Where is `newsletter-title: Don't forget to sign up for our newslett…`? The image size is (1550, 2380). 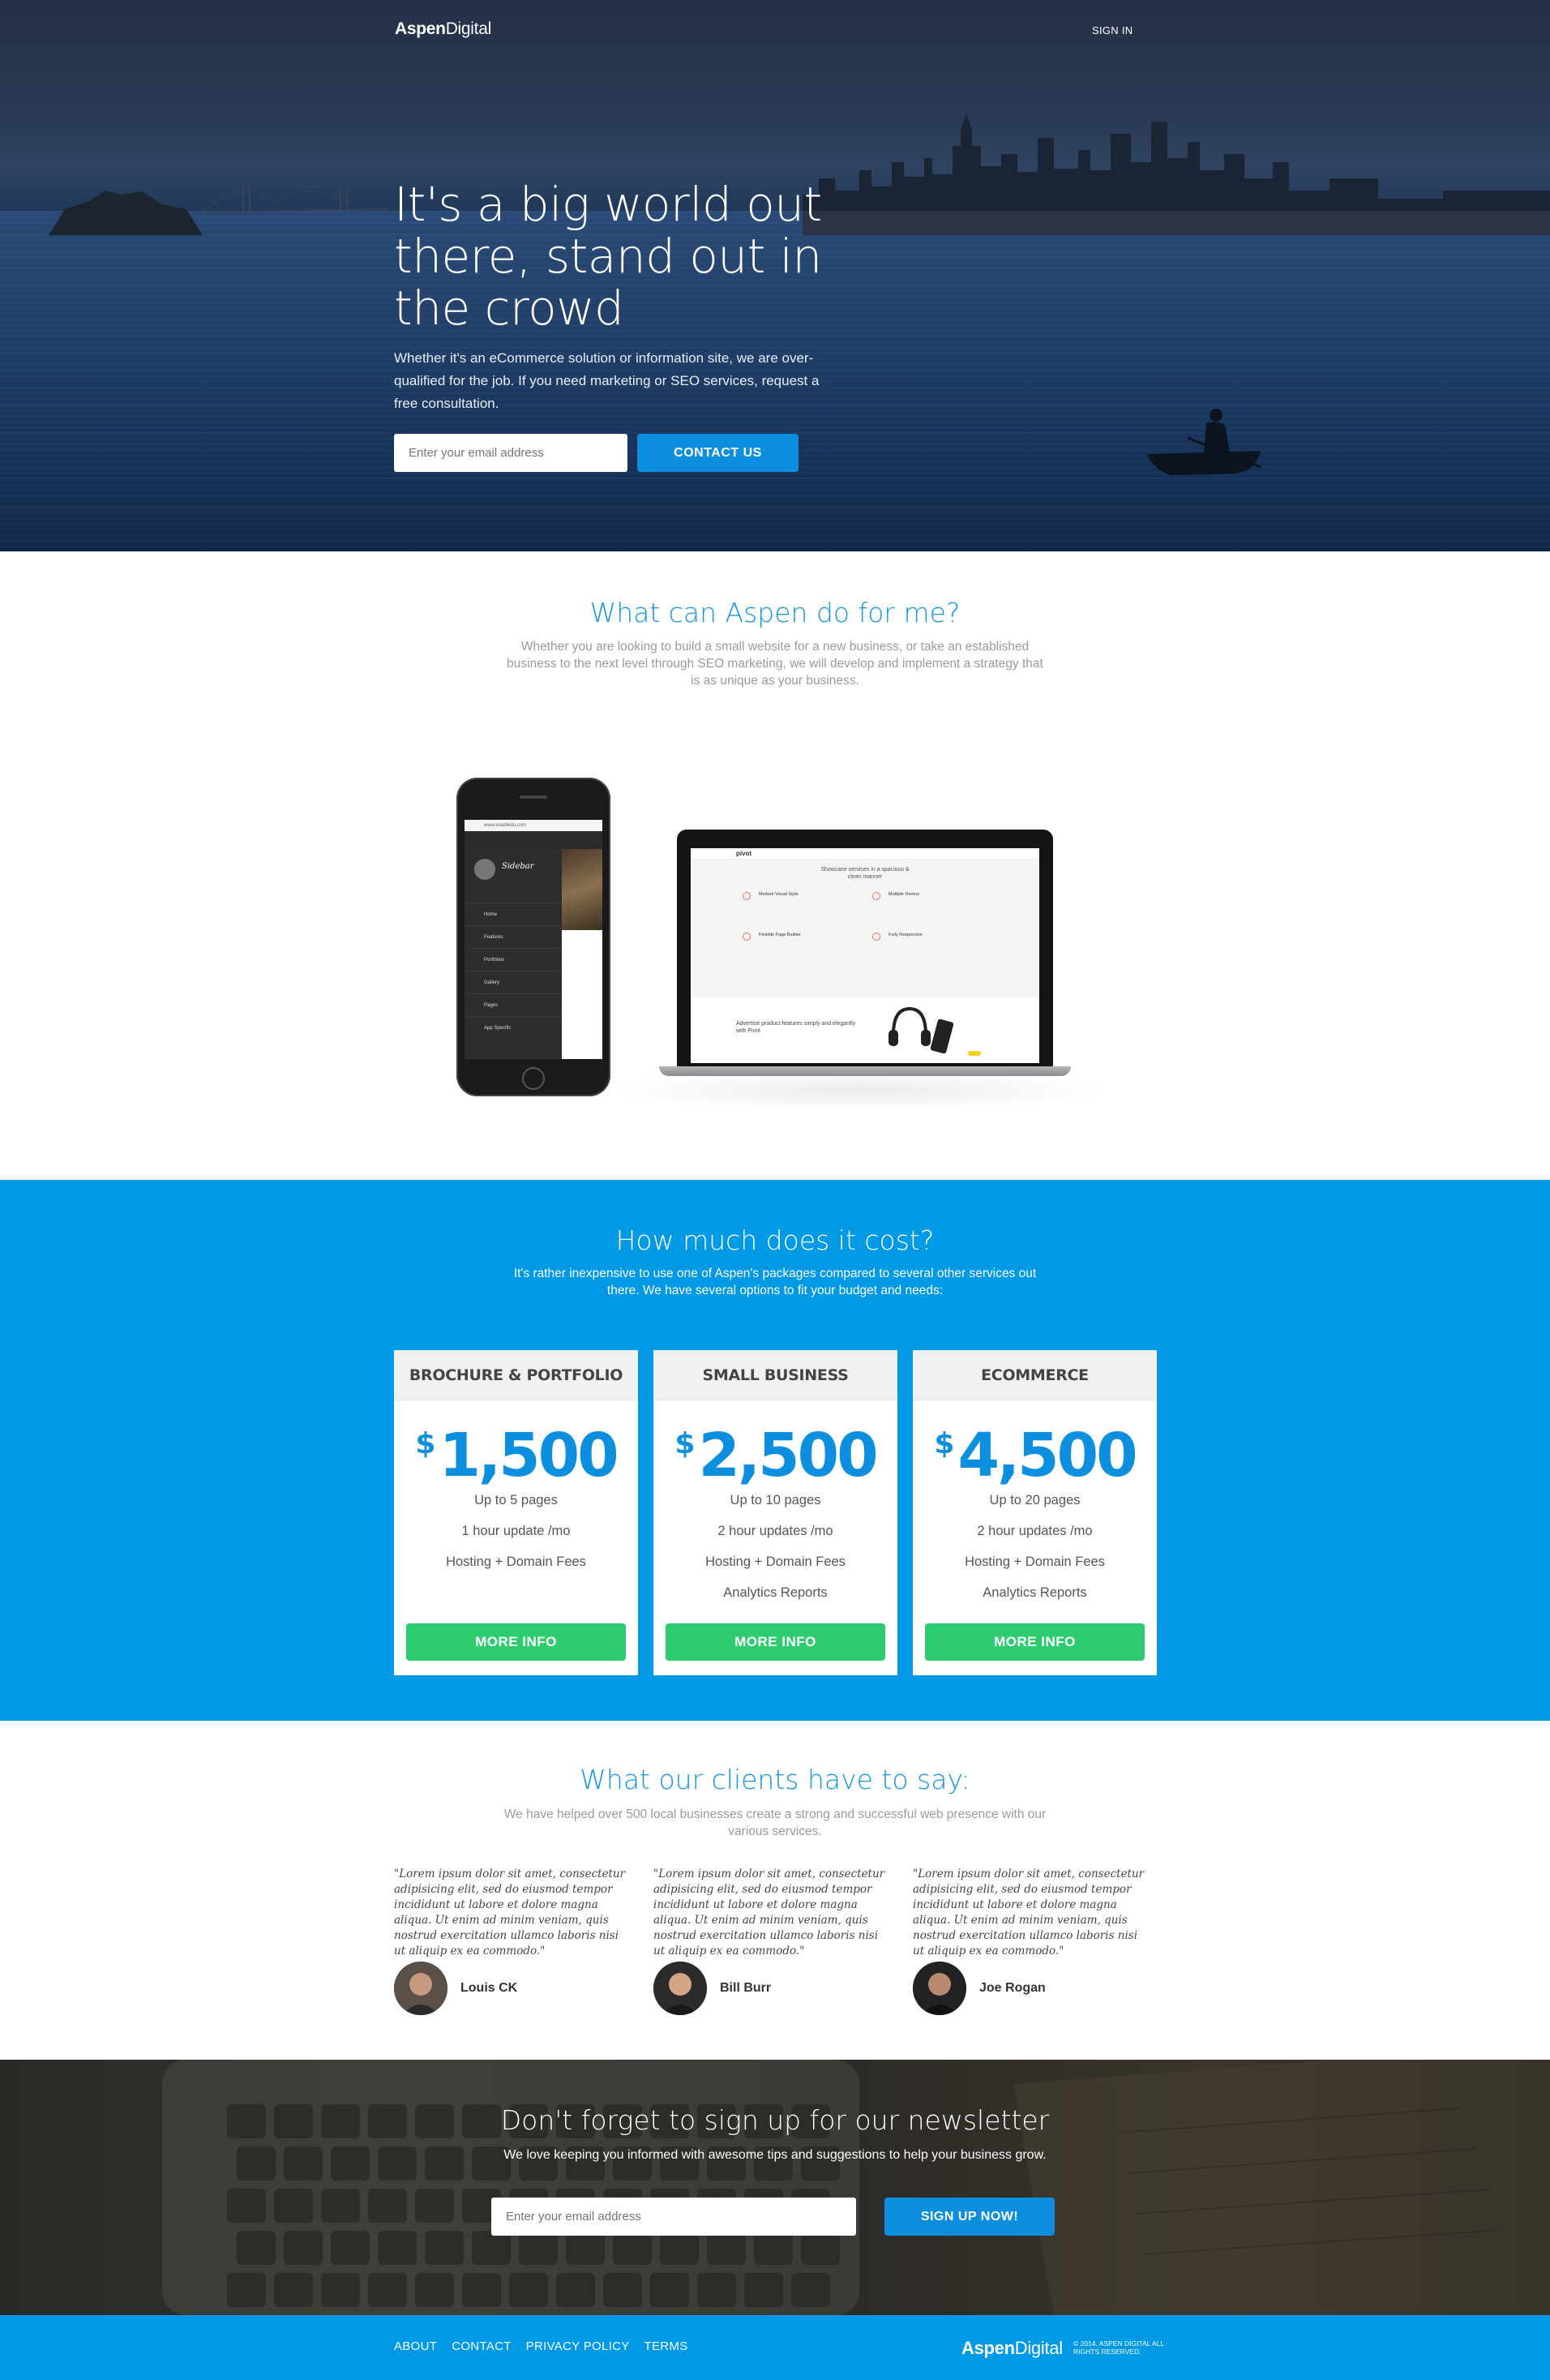 newsletter-title: Don't forget to sign up for our newslett… is located at coordinates (775, 2120).